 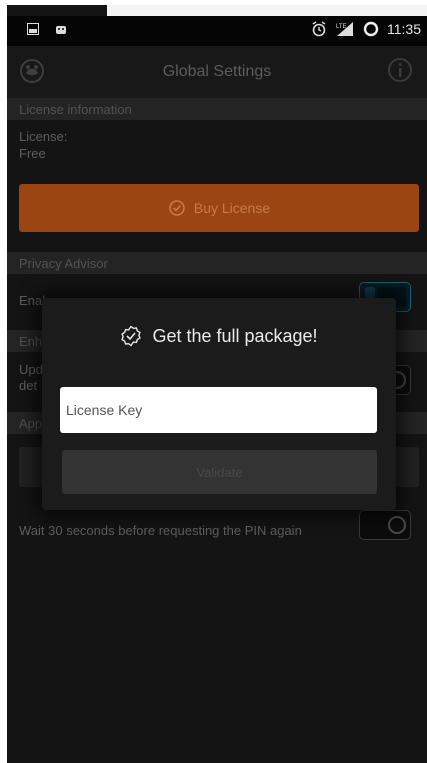 I want to click on status-left, so click(x=47, y=29).